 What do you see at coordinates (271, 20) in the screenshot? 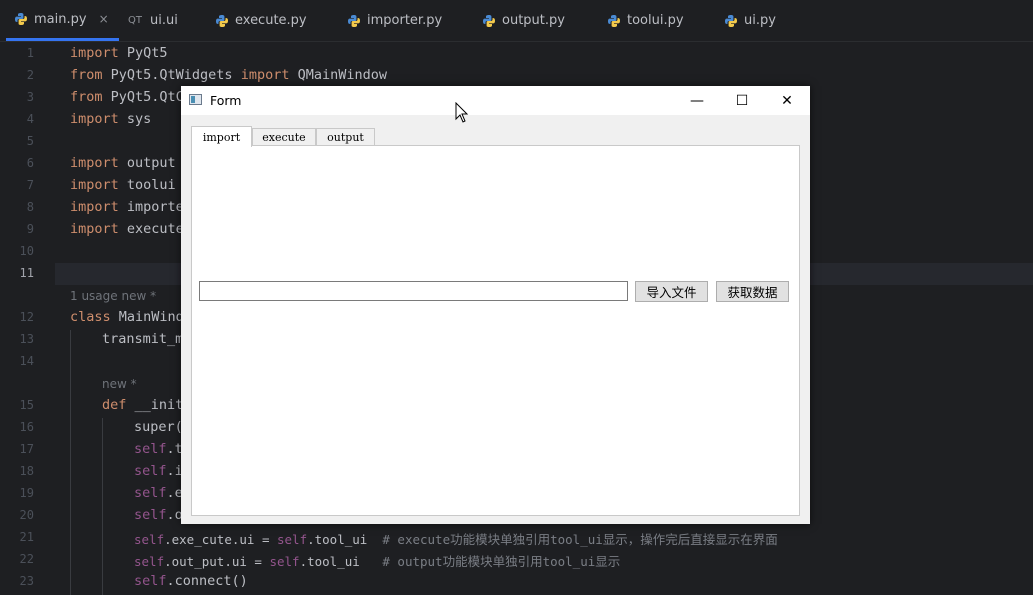
I see `tab-label: execute.py` at bounding box center [271, 20].